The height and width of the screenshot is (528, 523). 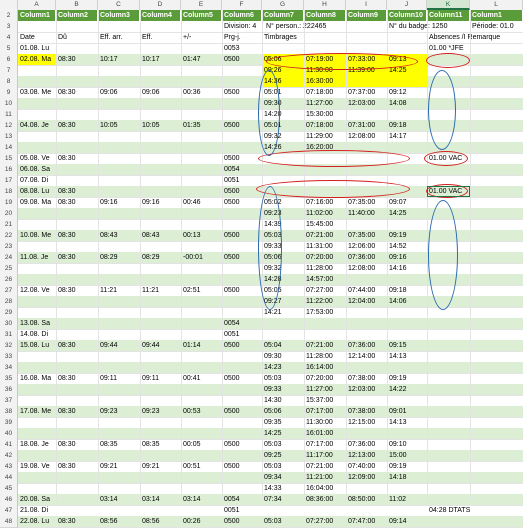 What do you see at coordinates (201, 202) in the screenshot?
I see `cell-e: 00:46` at bounding box center [201, 202].